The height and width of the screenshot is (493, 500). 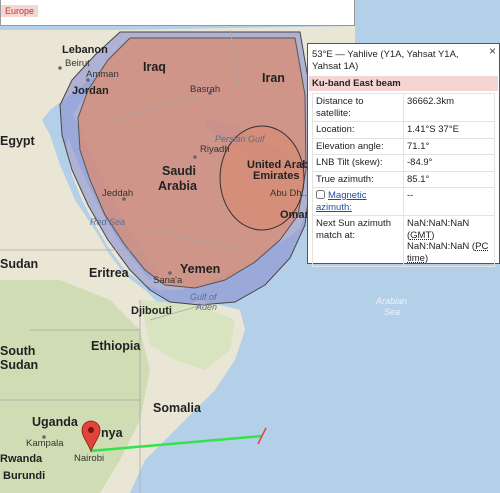 What do you see at coordinates (438, 223) in the screenshot?
I see `next-sun-gmt-value: NaN:NaN:NaN` at bounding box center [438, 223].